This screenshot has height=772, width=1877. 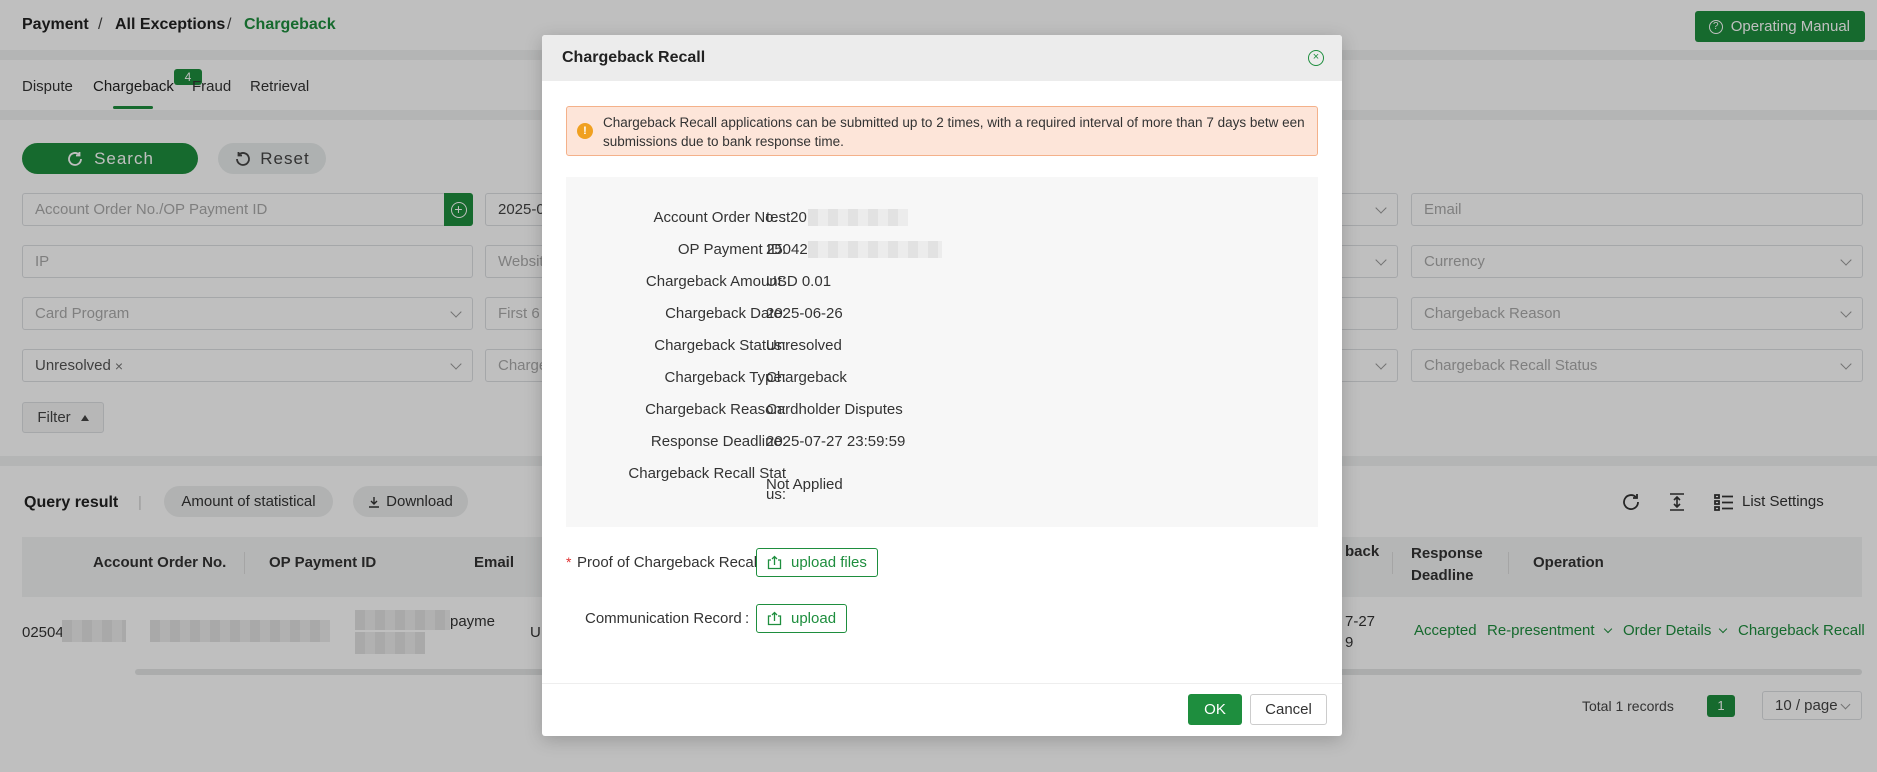 What do you see at coordinates (802, 618) in the screenshot?
I see `upload-button: upload` at bounding box center [802, 618].